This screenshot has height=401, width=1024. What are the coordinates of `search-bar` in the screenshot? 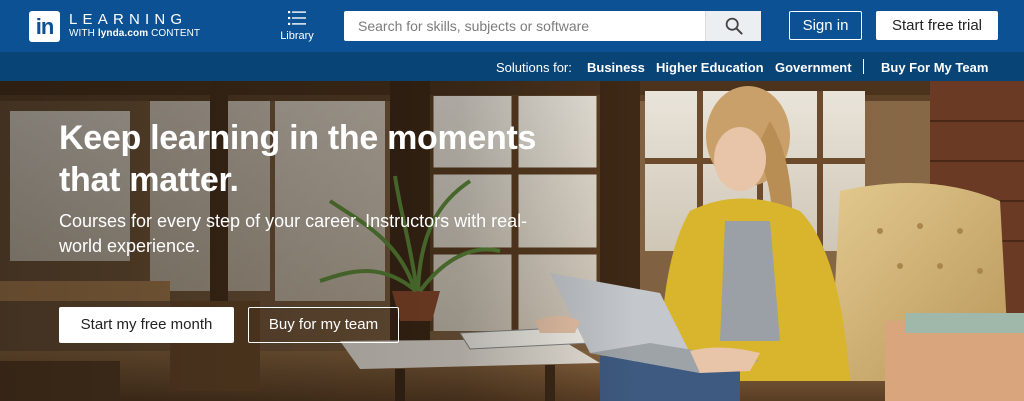 It's located at (552, 26).